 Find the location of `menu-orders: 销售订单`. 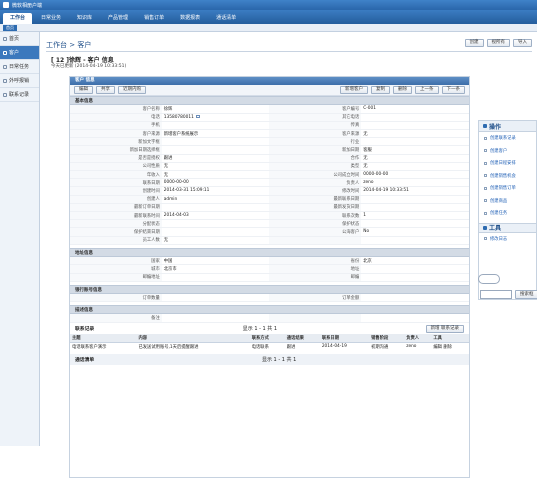

menu-orders: 销售订单 is located at coordinates (154, 18).